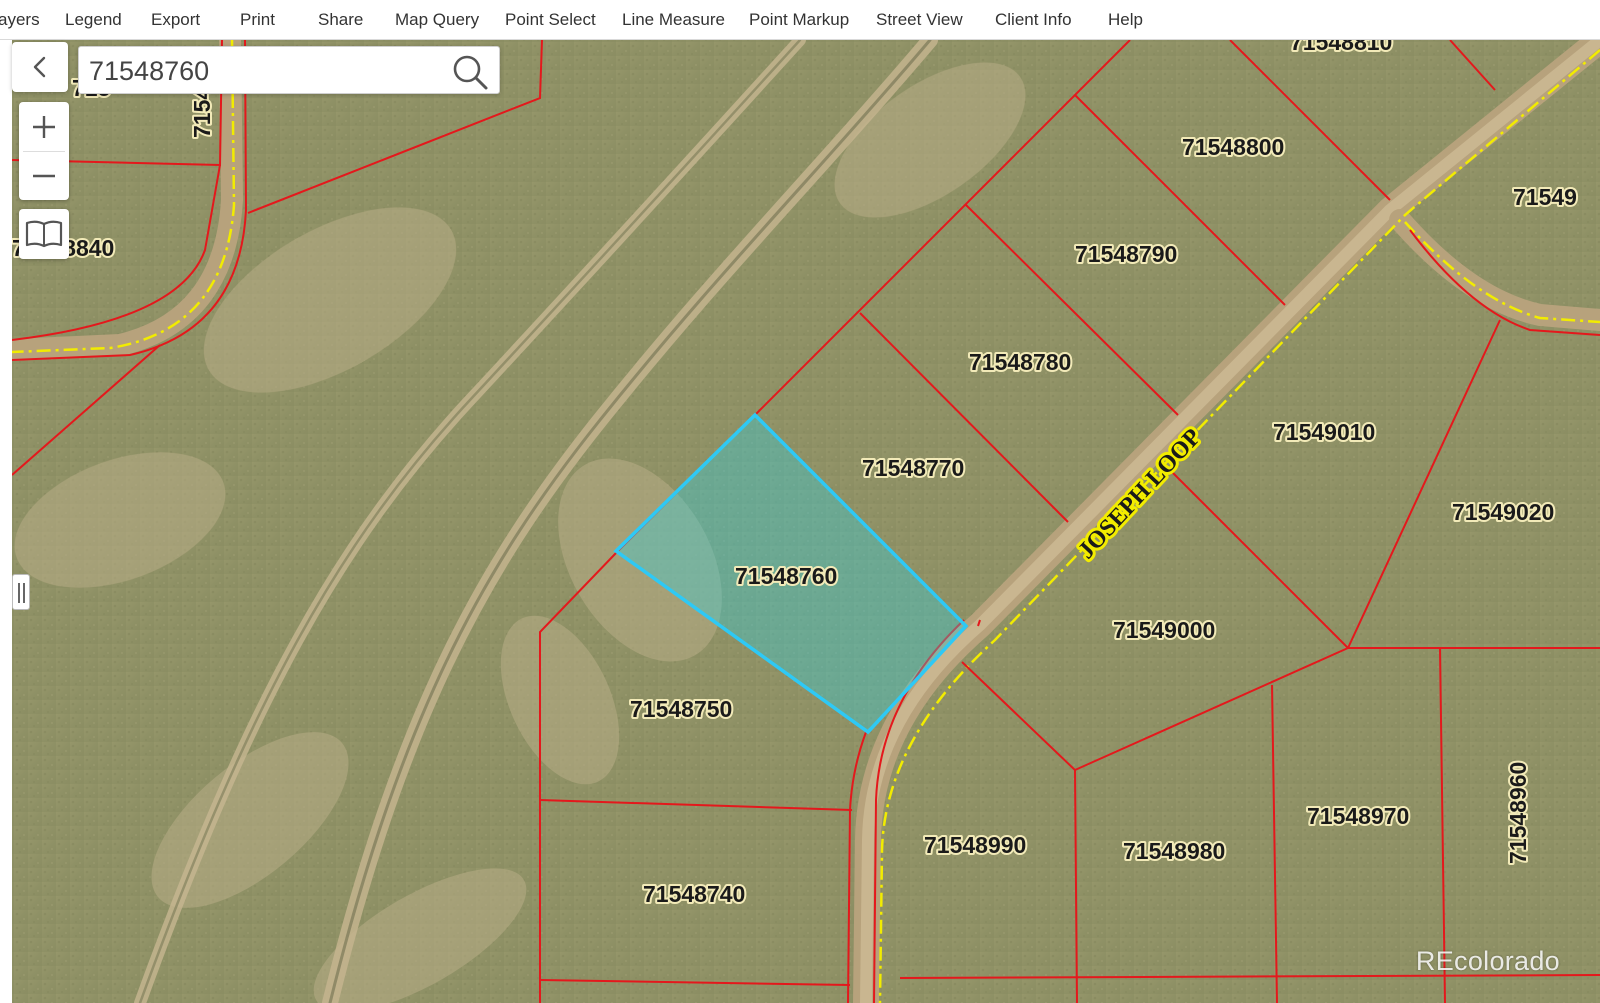 This screenshot has width=1600, height=1003. I want to click on bookmarks-button, so click(44, 234).